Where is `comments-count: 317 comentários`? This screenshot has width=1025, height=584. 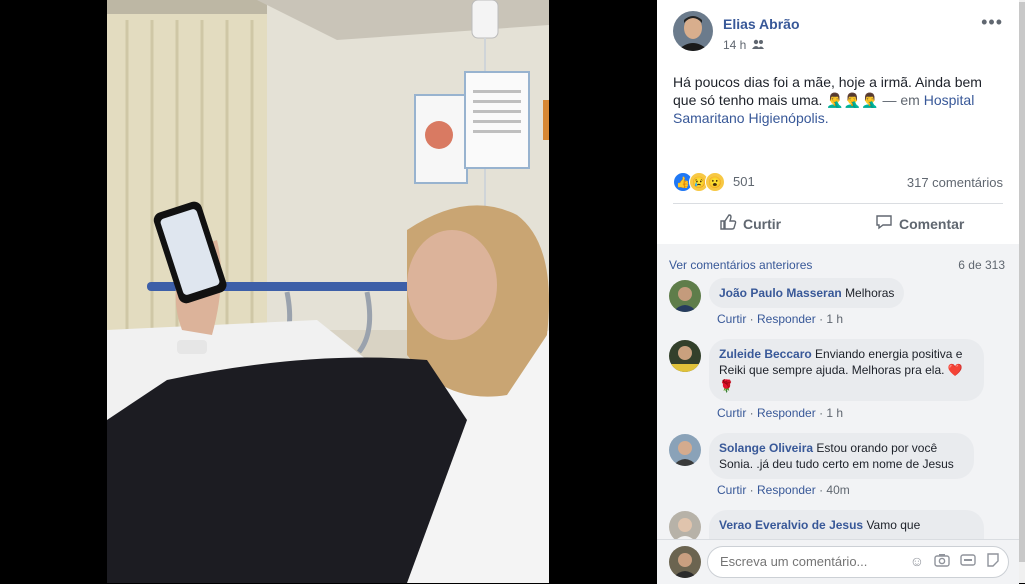
comments-count: 317 comentários is located at coordinates (955, 182).